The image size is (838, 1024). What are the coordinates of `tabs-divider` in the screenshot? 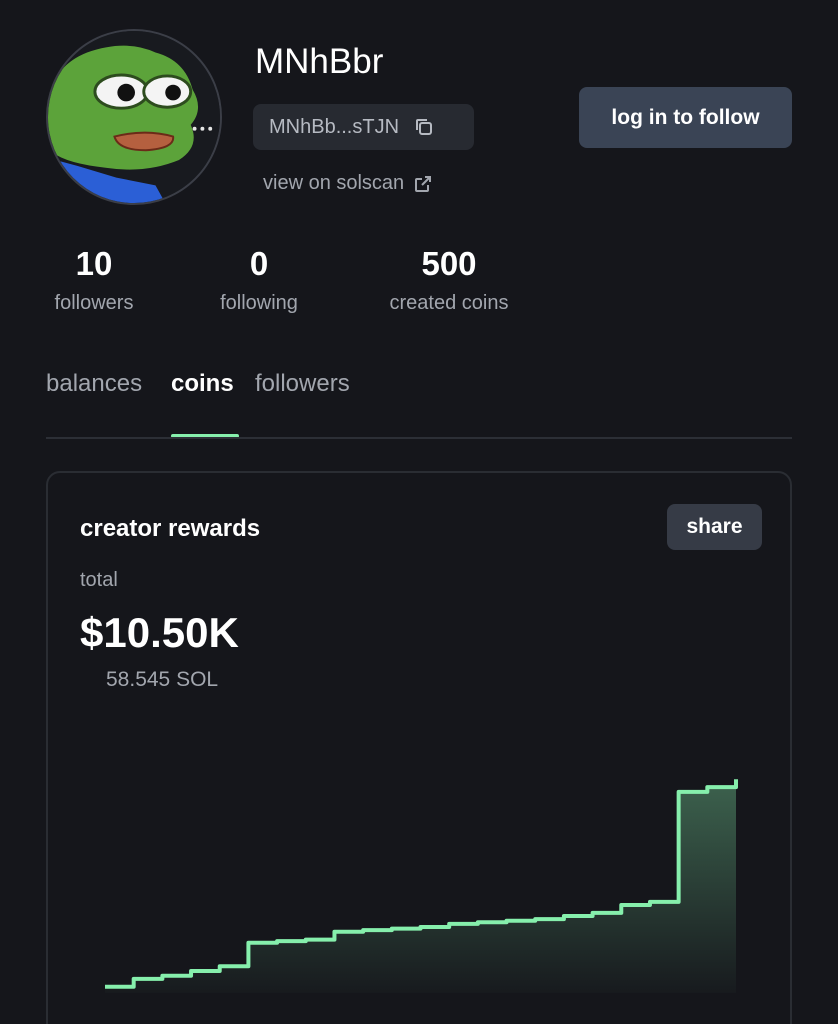 It's located at (419, 438).